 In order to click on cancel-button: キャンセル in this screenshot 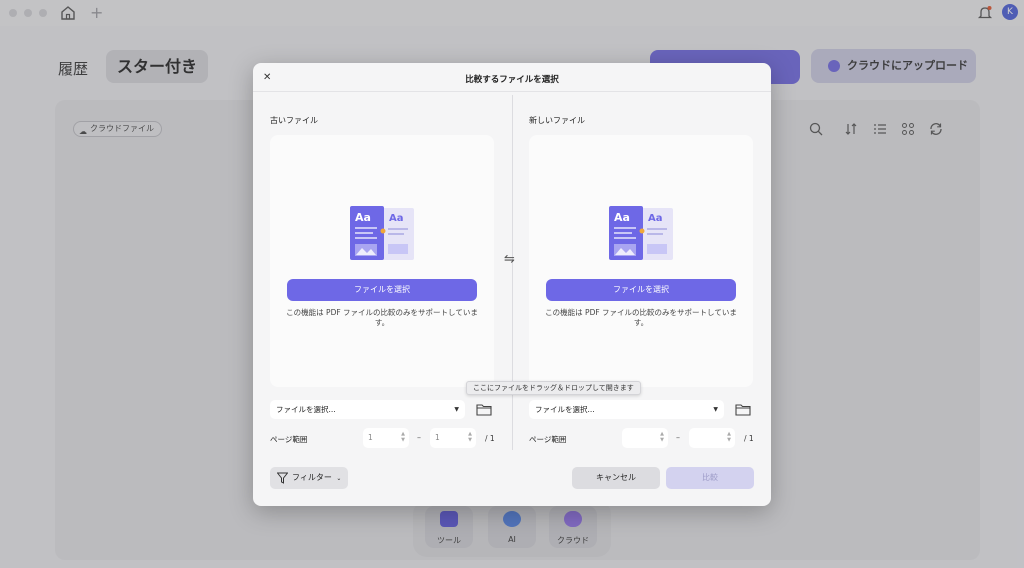, I will do `click(616, 478)`.